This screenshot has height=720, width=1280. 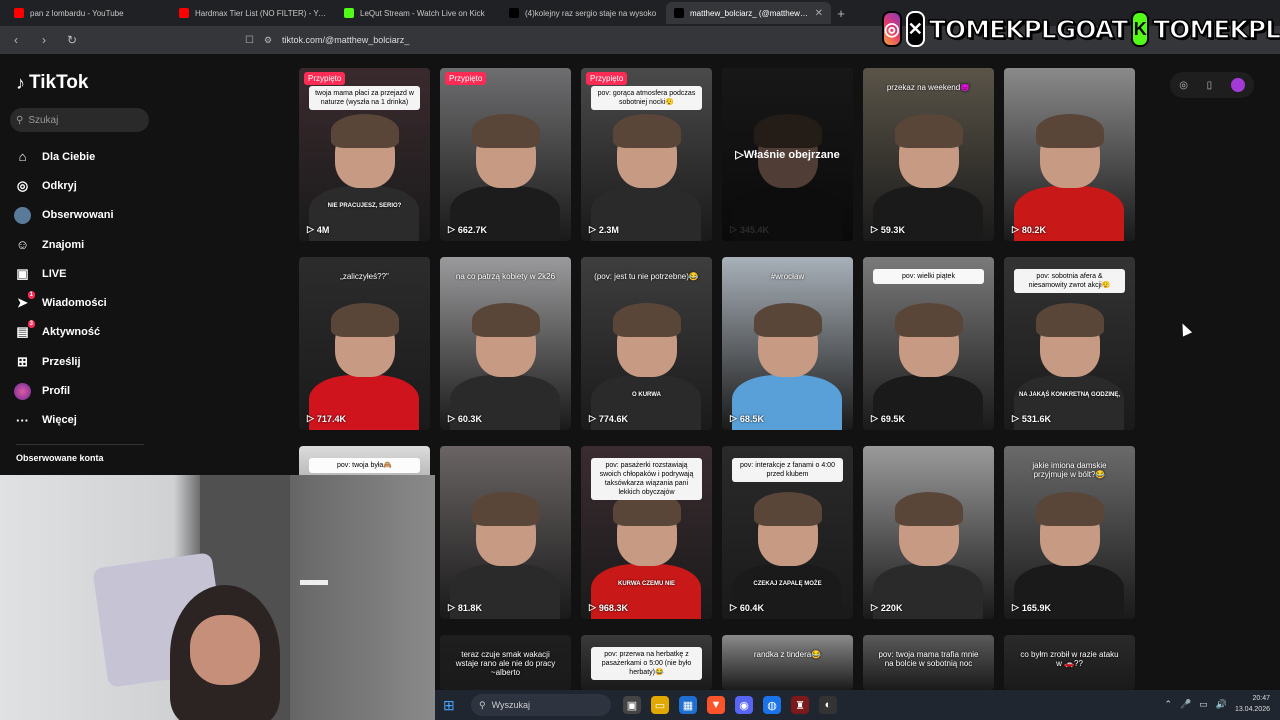 What do you see at coordinates (16, 40) in the screenshot?
I see `back-icon: ‹` at bounding box center [16, 40].